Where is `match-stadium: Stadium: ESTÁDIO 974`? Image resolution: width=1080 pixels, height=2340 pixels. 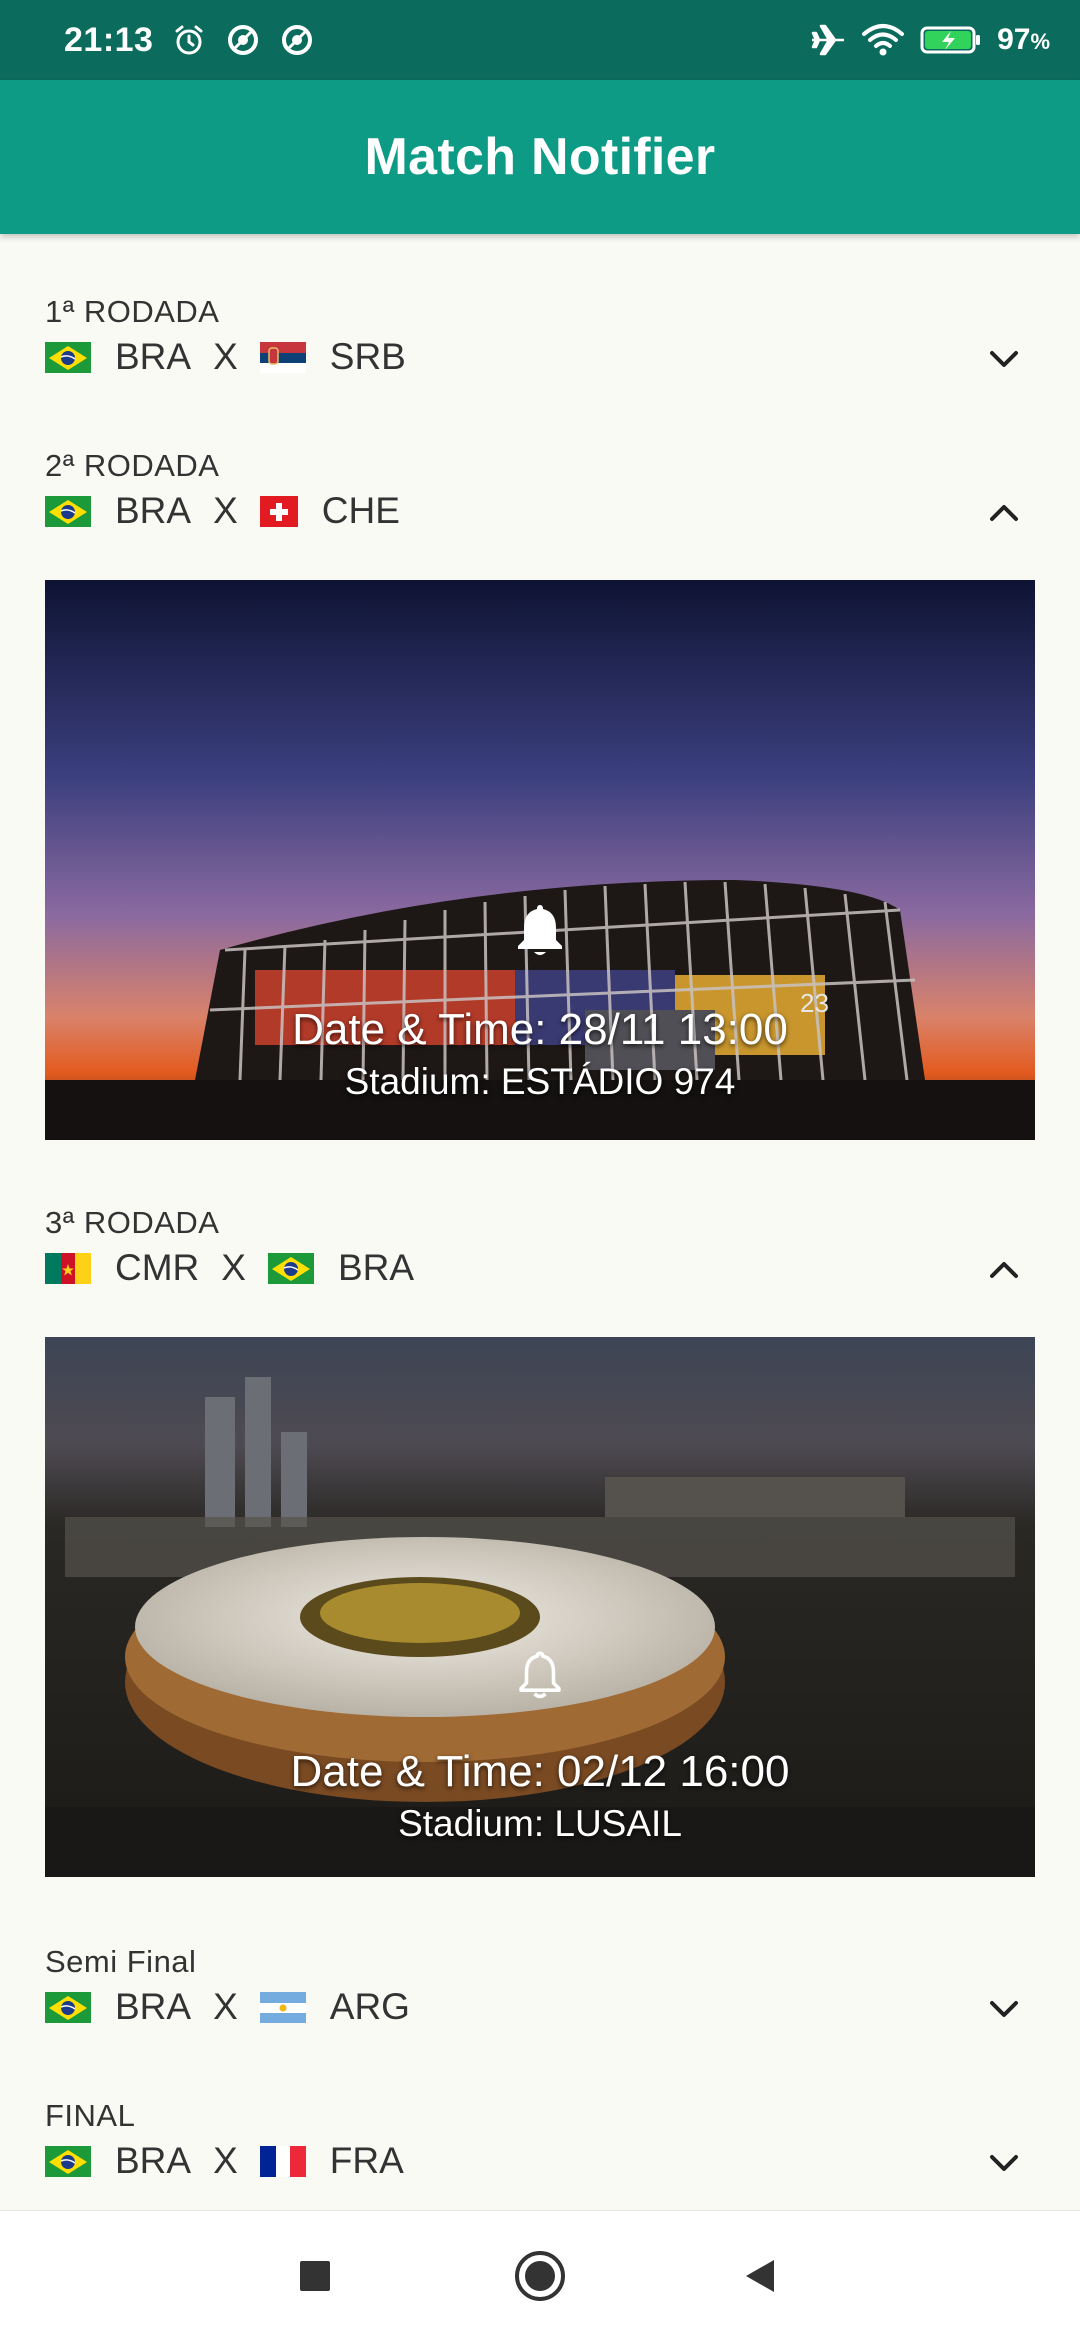
match-stadium: Stadium: ESTÁDIO 974 is located at coordinates (540, 1081).